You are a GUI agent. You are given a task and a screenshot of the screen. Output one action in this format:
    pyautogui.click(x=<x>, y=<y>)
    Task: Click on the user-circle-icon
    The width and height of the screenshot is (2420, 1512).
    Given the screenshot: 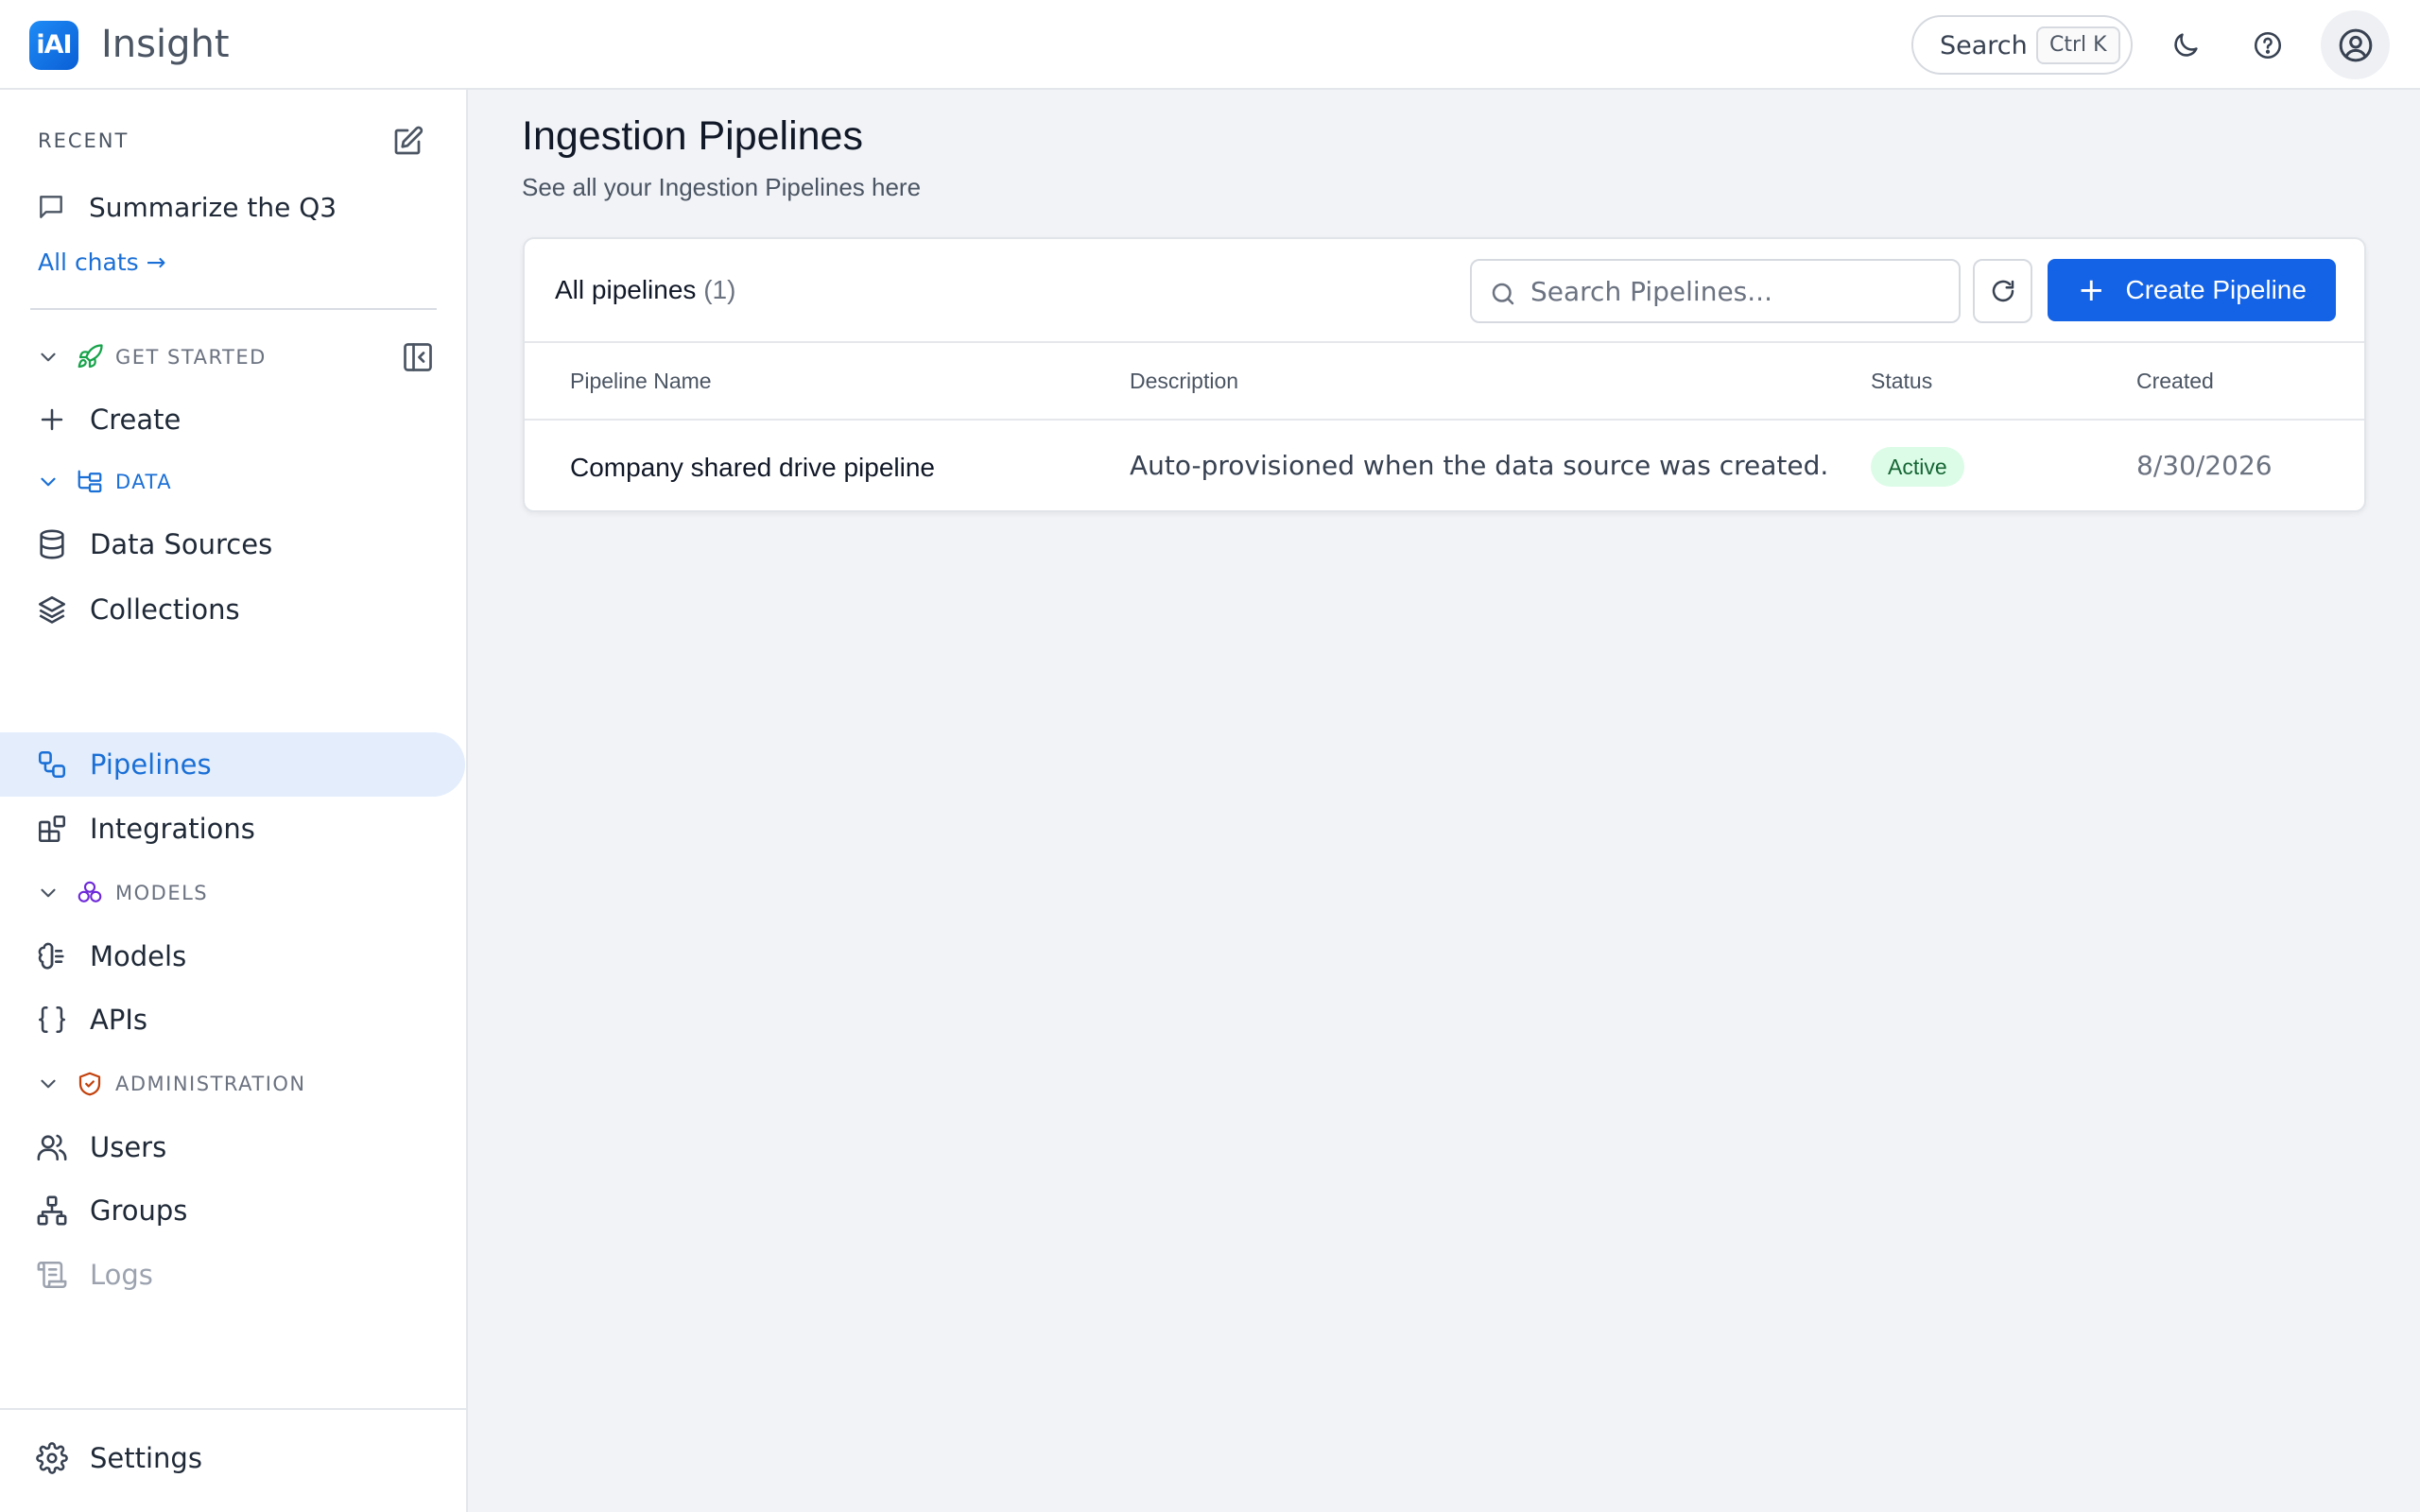 What is the action you would take?
    pyautogui.click(x=2355, y=44)
    